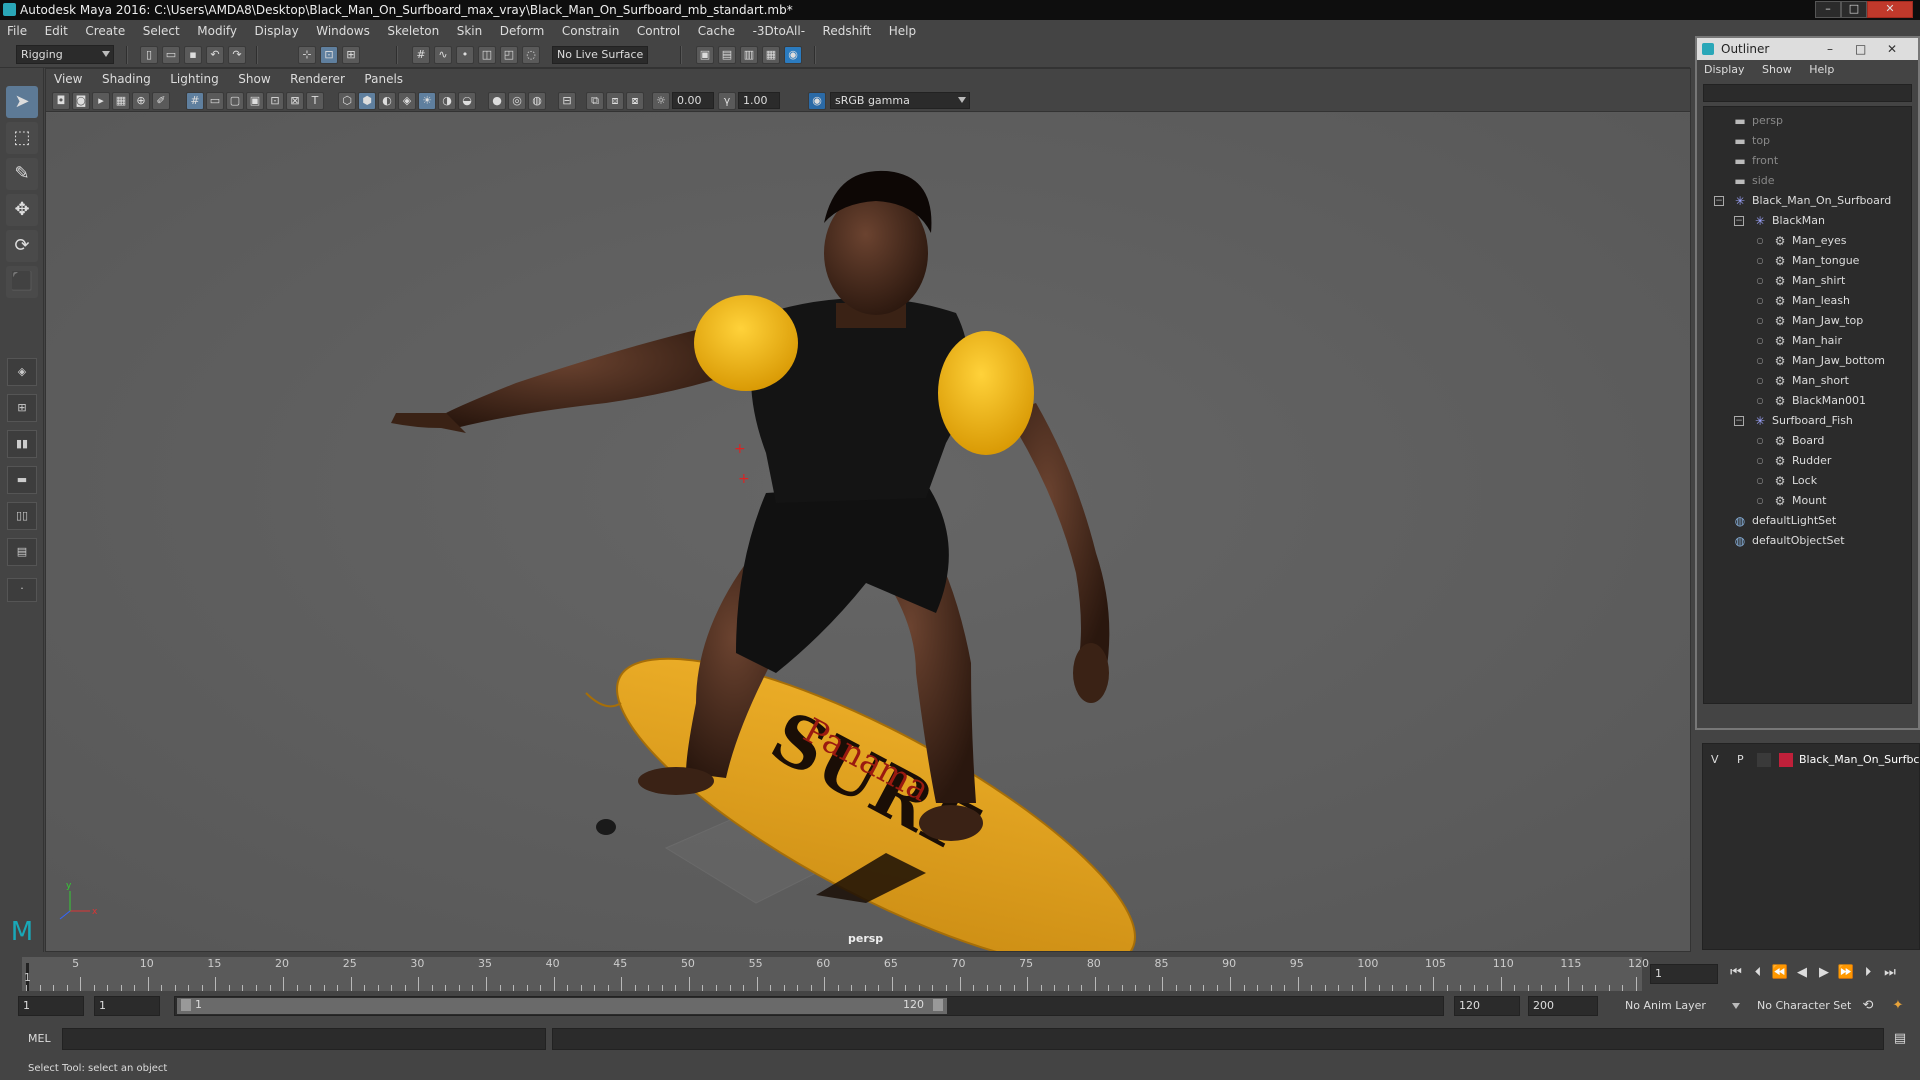 The height and width of the screenshot is (1080, 1920). I want to click on menu-help: Help, so click(902, 31).